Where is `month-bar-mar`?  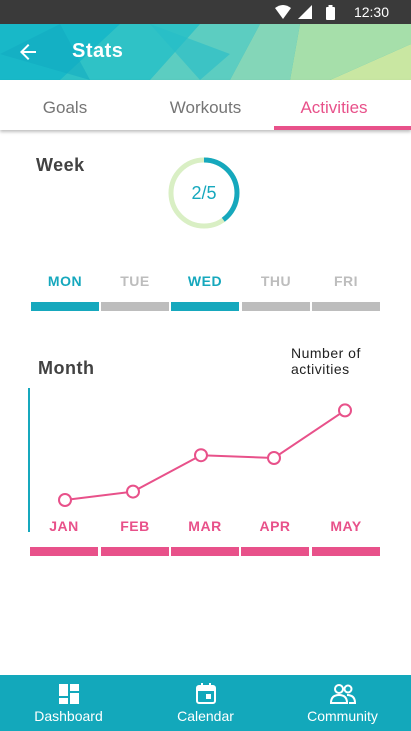 month-bar-mar is located at coordinates (205, 551).